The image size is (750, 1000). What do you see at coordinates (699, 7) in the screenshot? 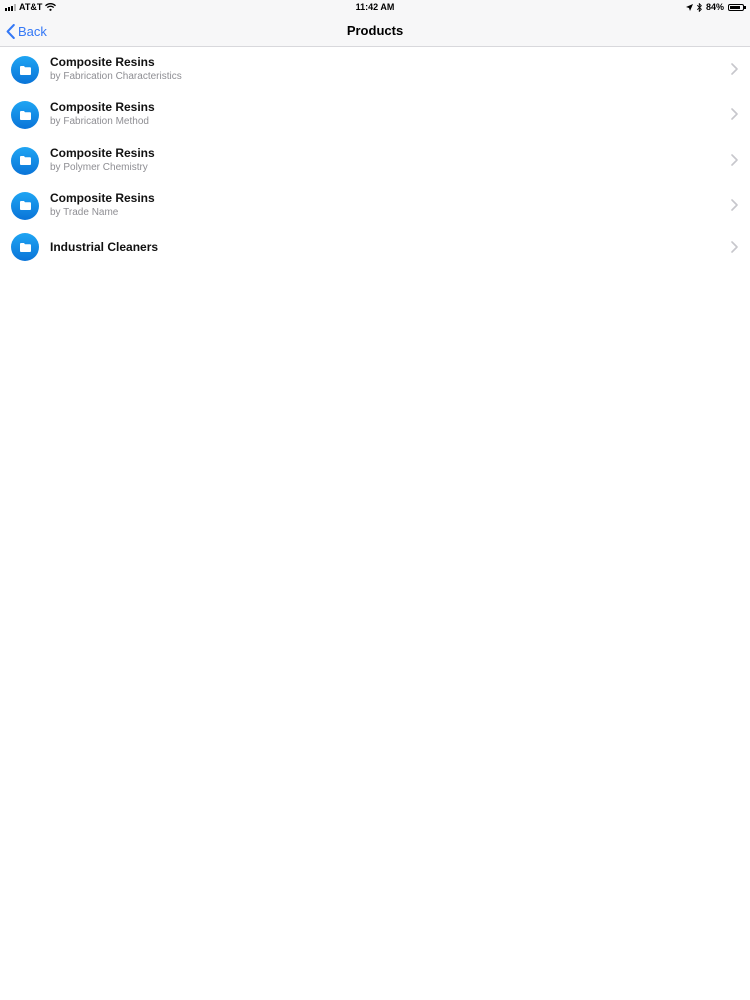
I see `bluetooth-icon` at bounding box center [699, 7].